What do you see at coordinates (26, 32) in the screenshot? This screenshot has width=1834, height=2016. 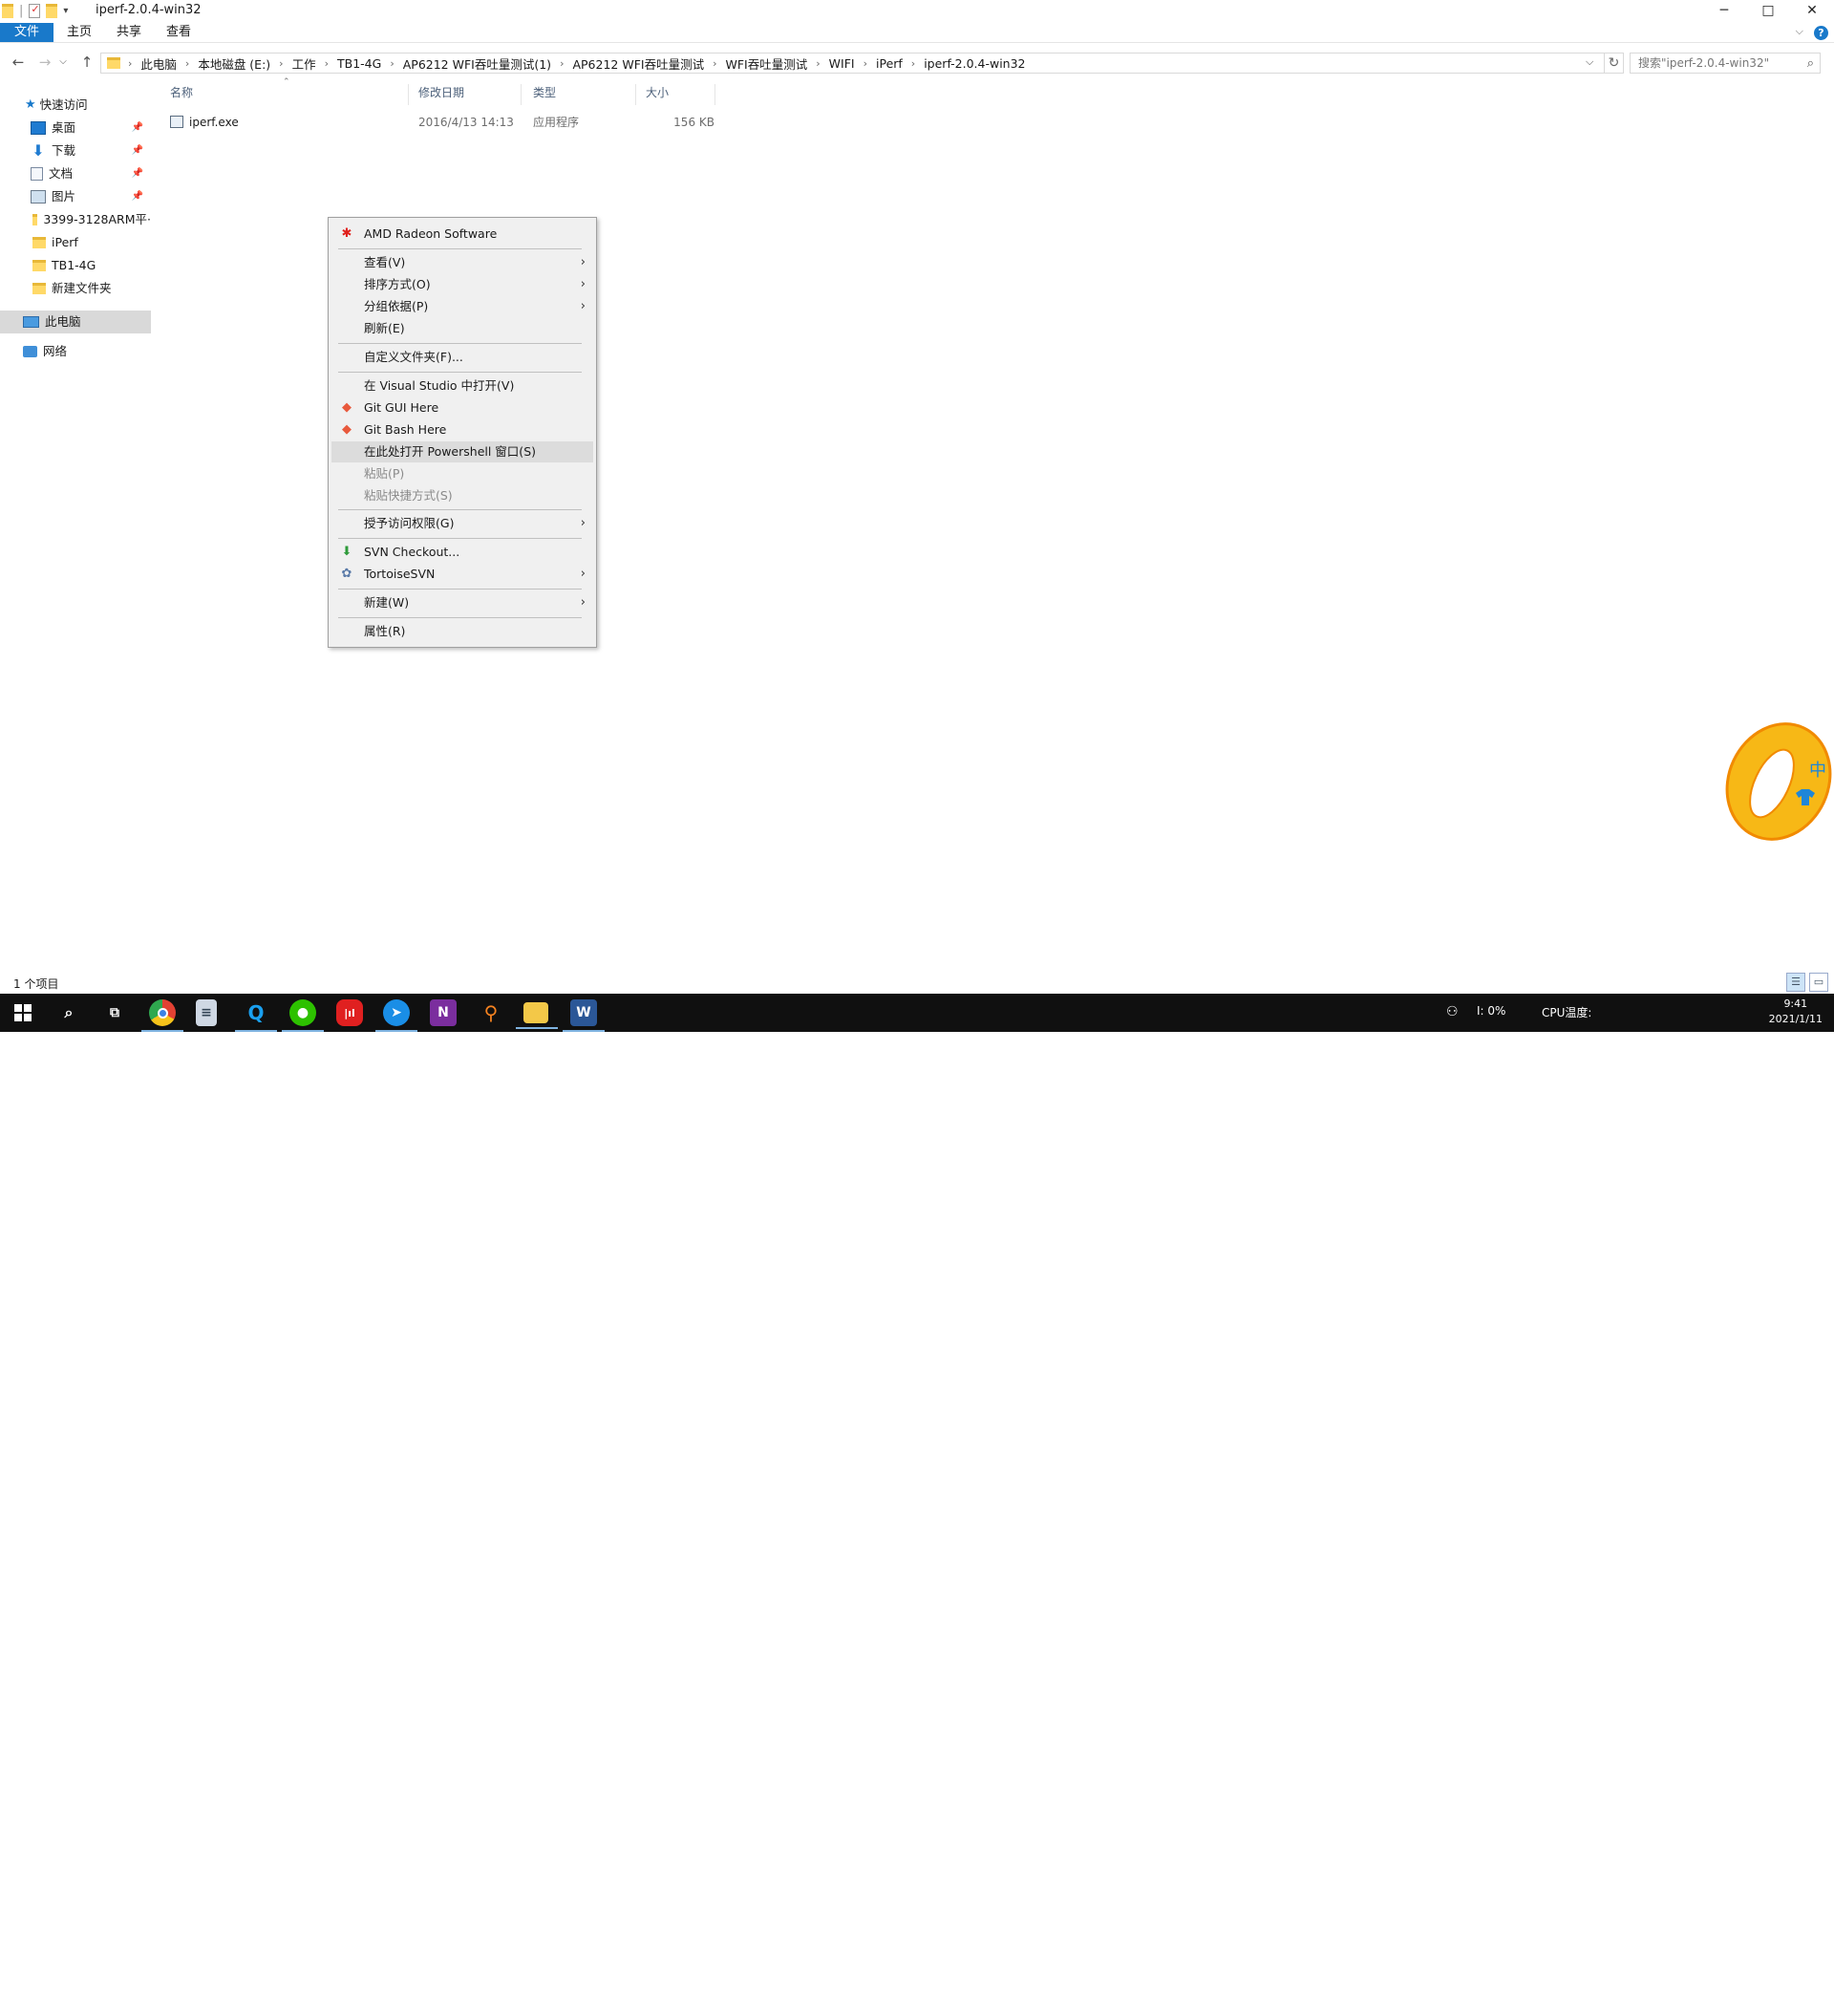 I see `tab-file: 文件` at bounding box center [26, 32].